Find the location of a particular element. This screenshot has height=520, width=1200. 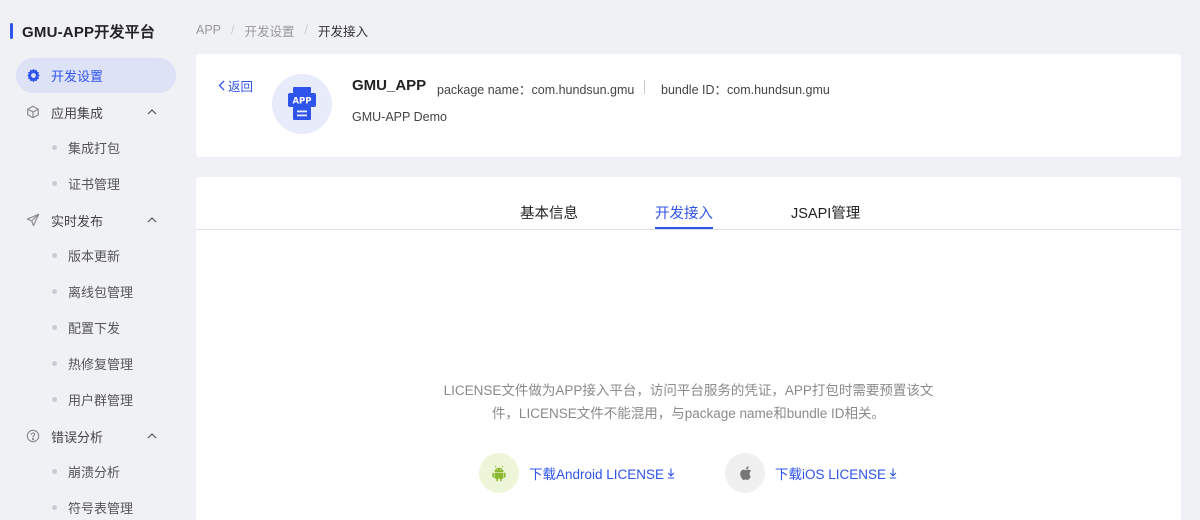

gear-icon is located at coordinates (33, 75).